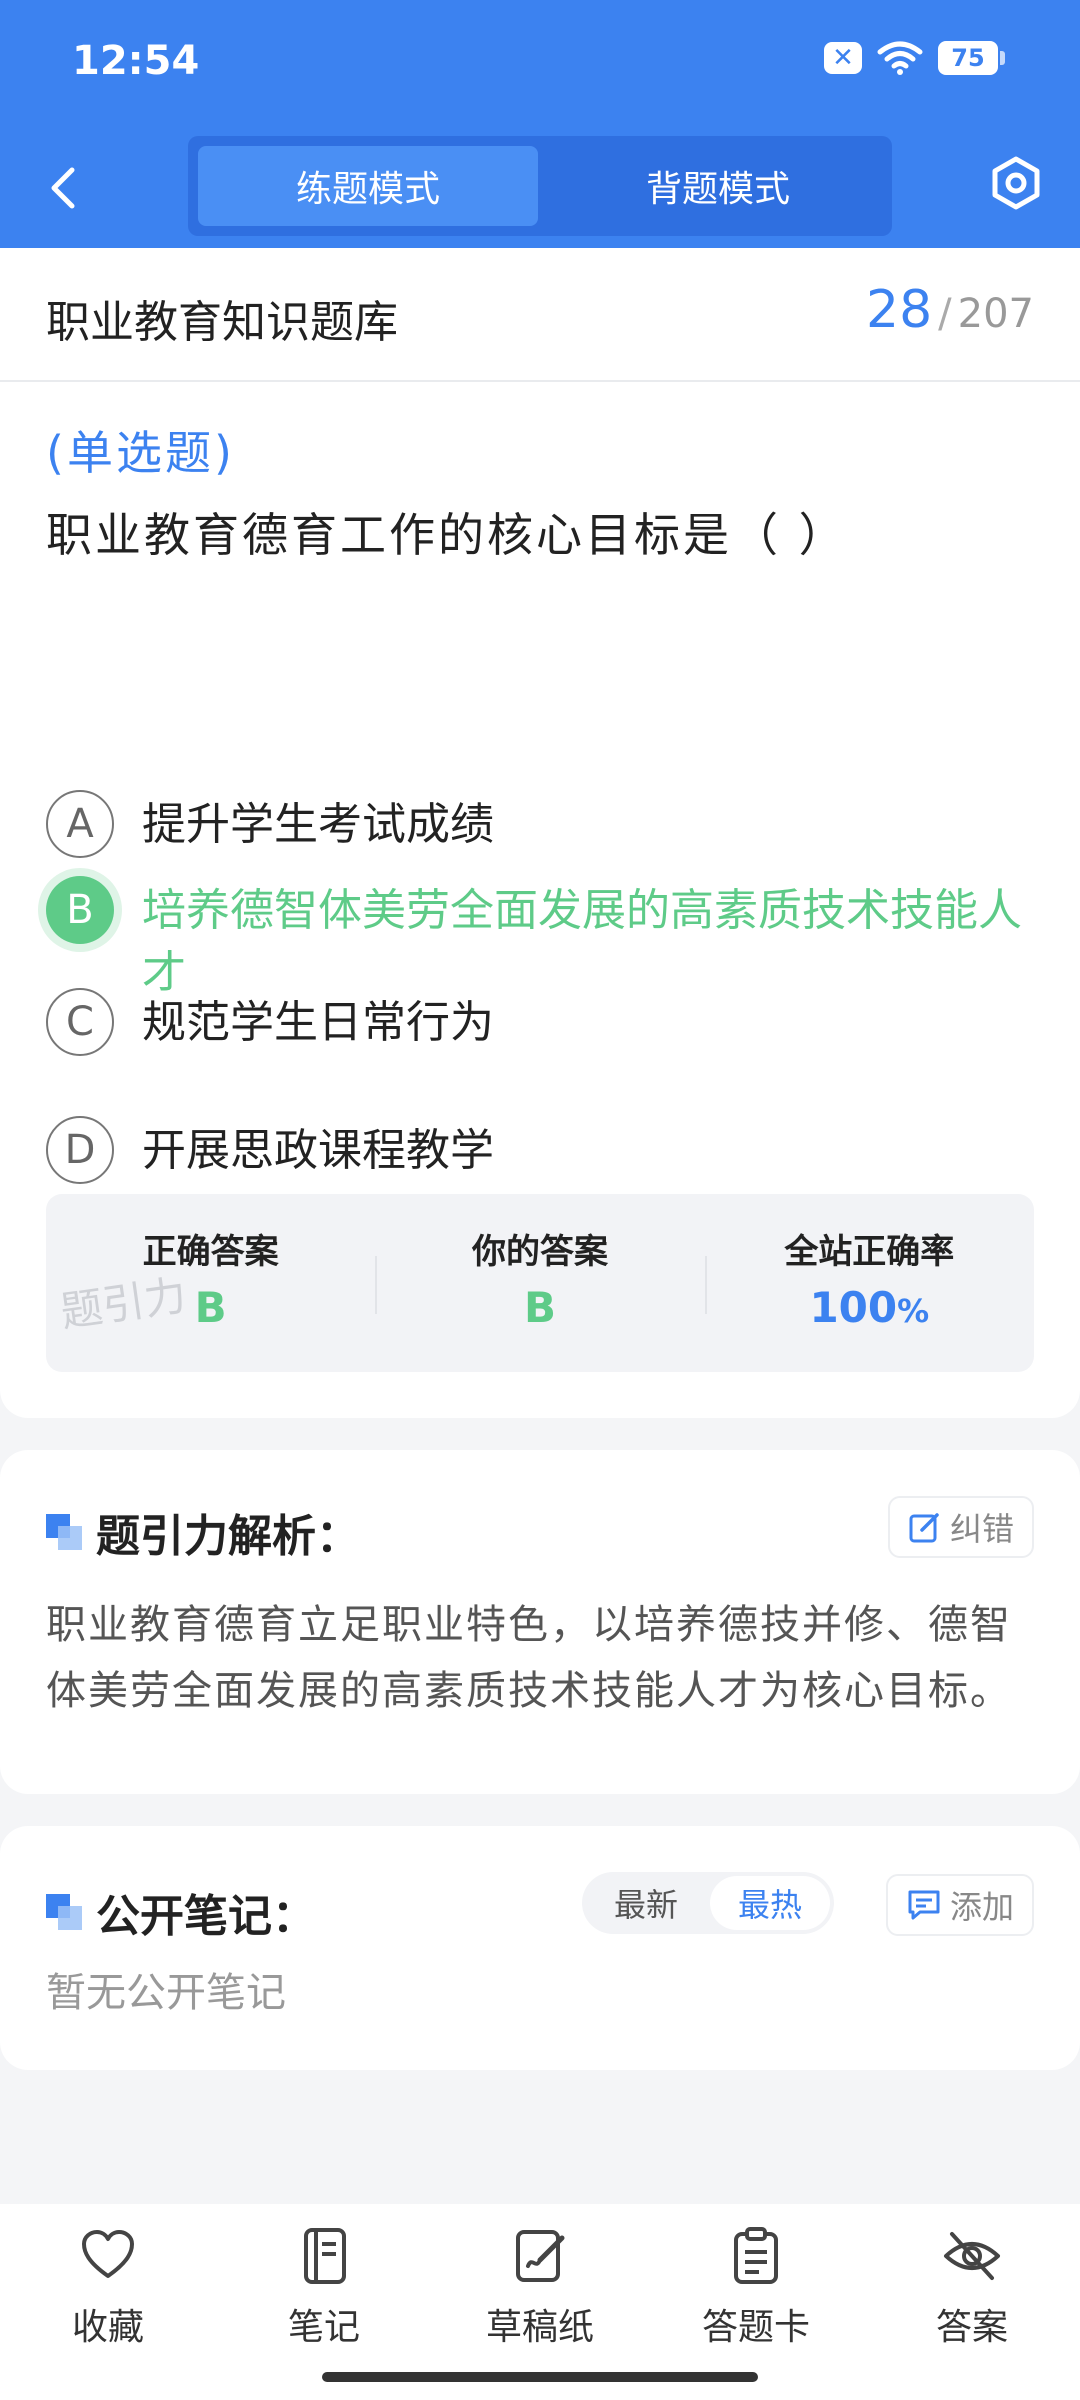 Image resolution: width=1080 pixels, height=2400 pixels. What do you see at coordinates (325, 2256) in the screenshot?
I see `notebook-icon` at bounding box center [325, 2256].